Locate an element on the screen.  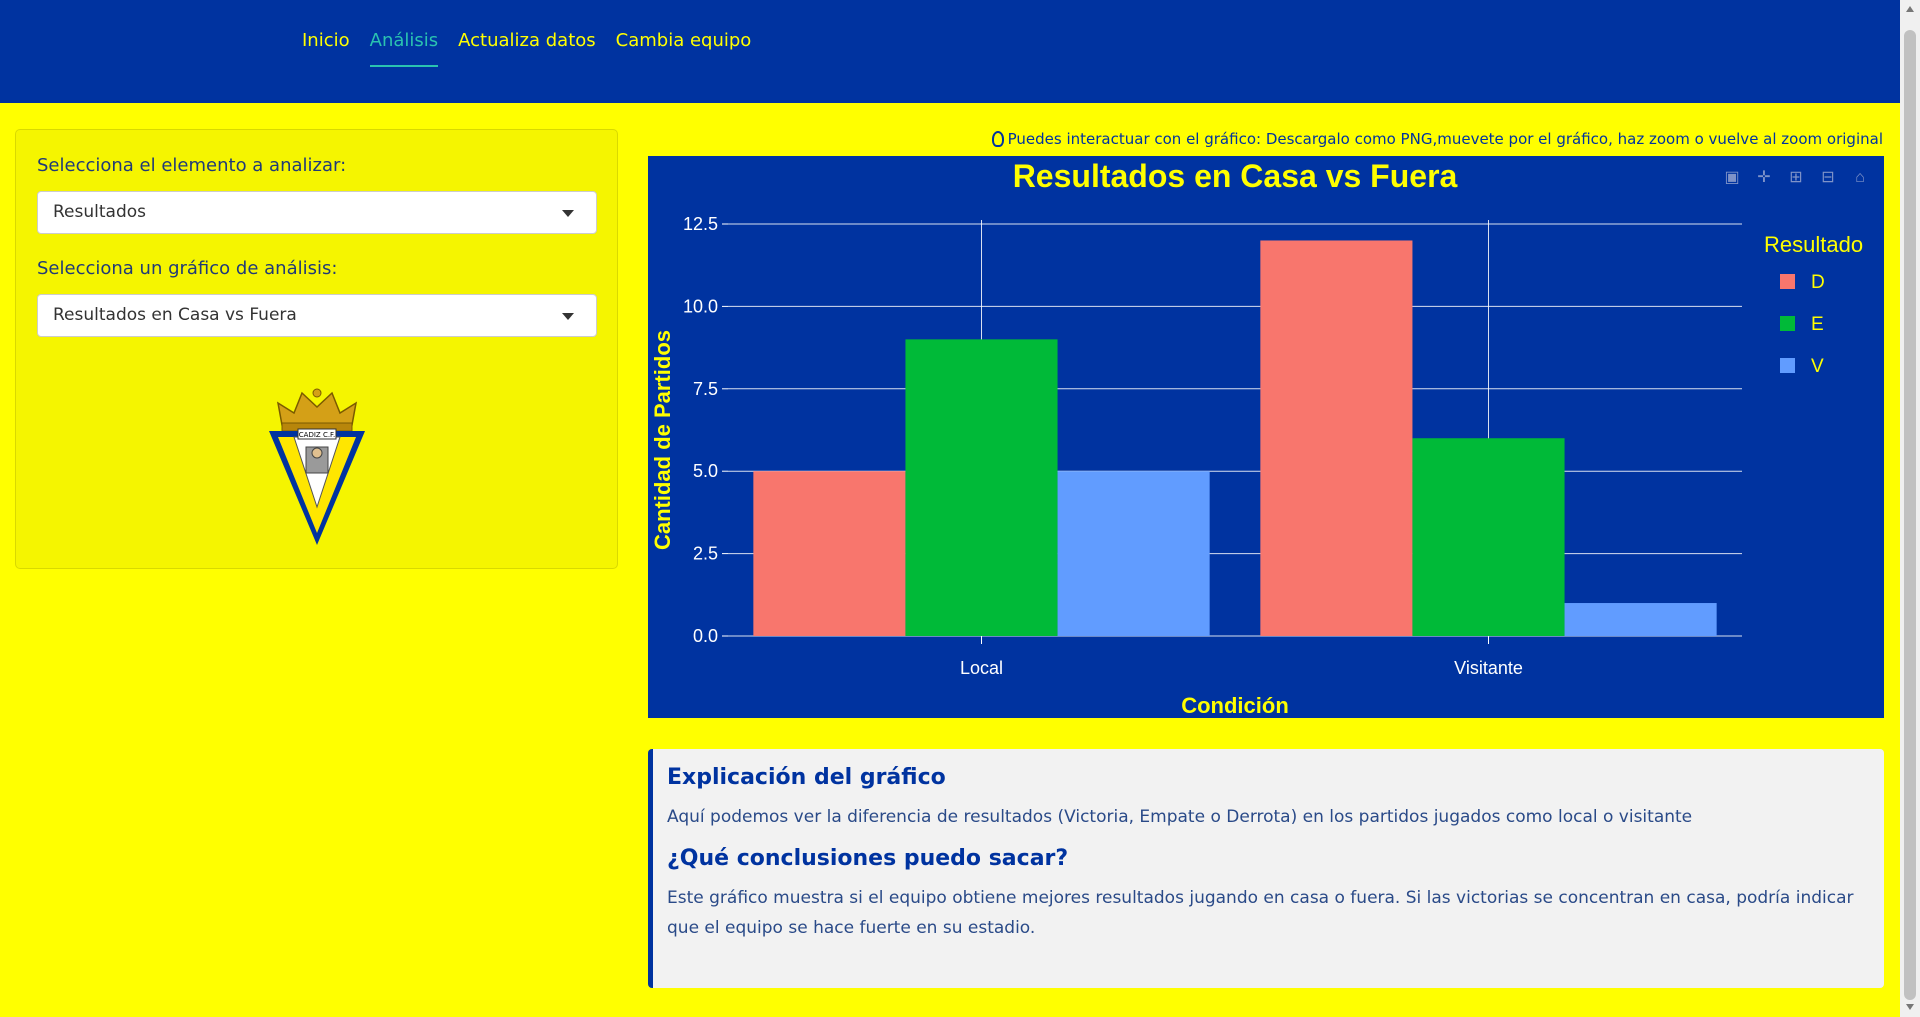
page-scrollbar is located at coordinates (1910, 508).